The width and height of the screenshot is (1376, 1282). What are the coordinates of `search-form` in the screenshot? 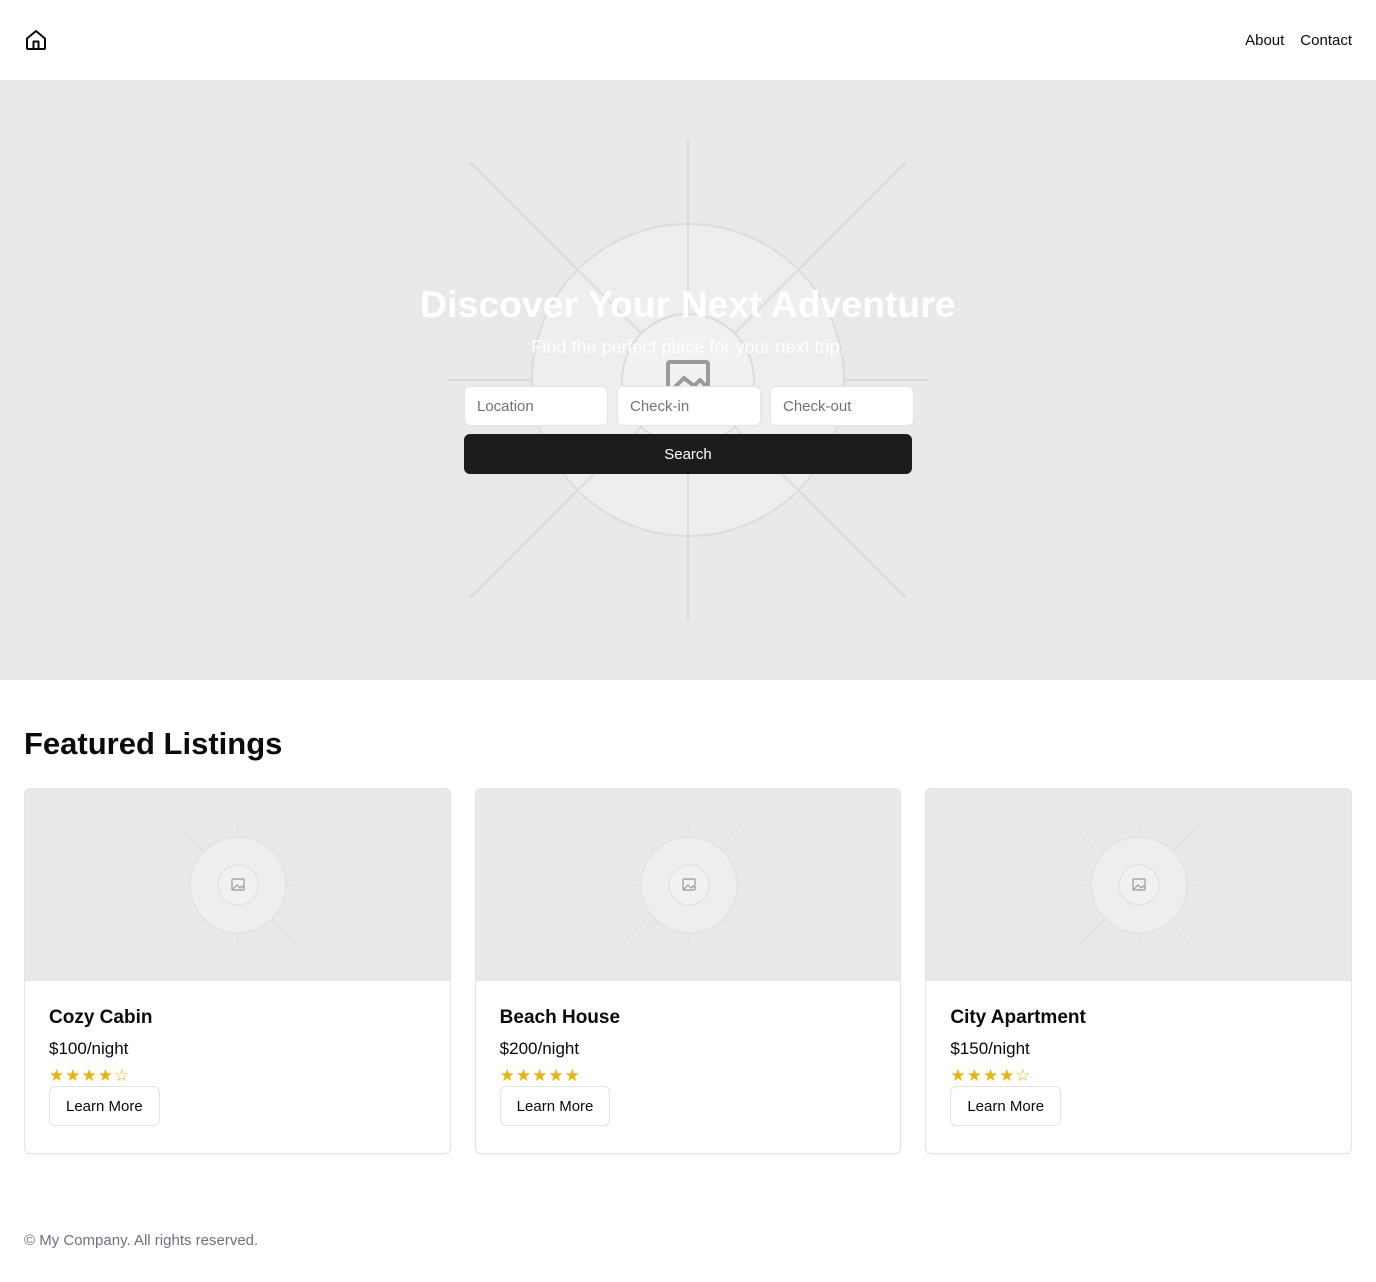 It's located at (689, 406).